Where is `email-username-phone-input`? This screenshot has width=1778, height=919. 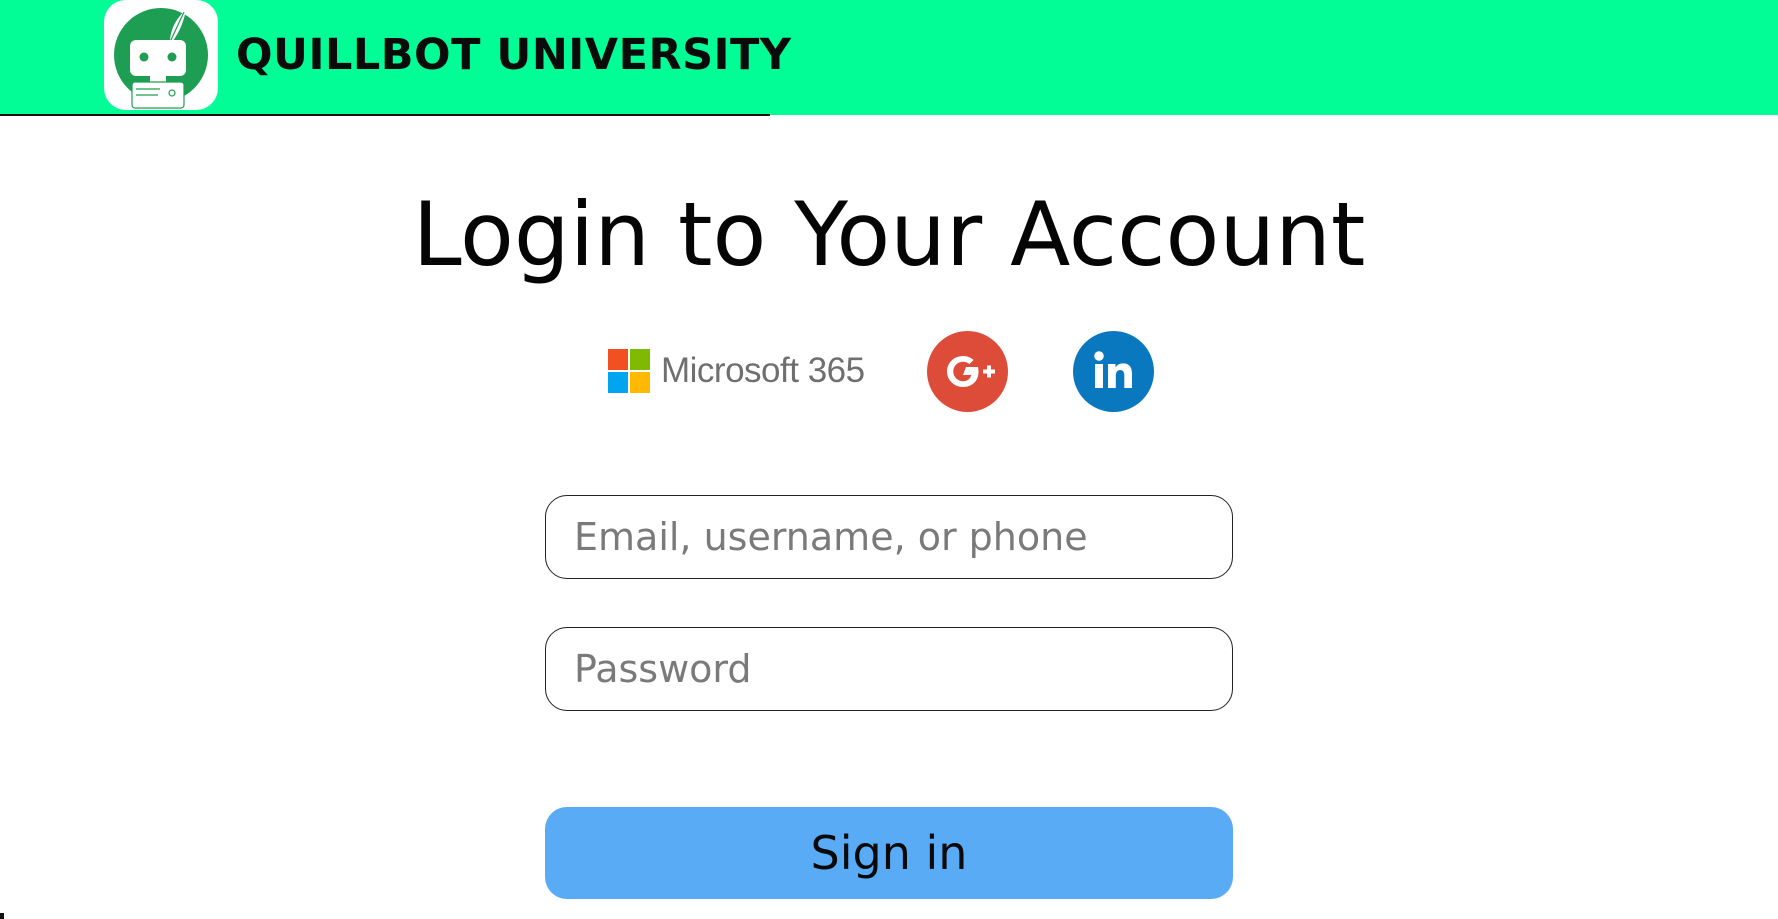
email-username-phone-input is located at coordinates (889, 537).